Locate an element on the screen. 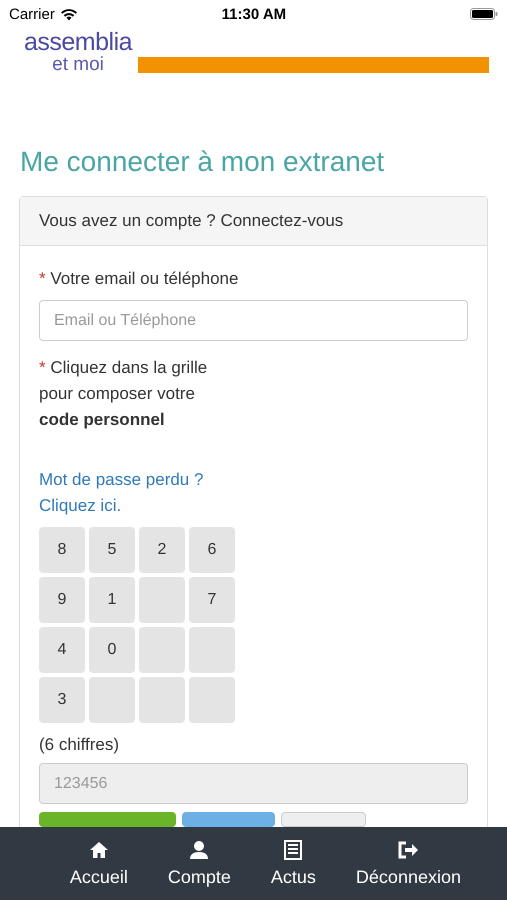 The width and height of the screenshot is (507, 900). keypad-key: 9 is located at coordinates (62, 600).